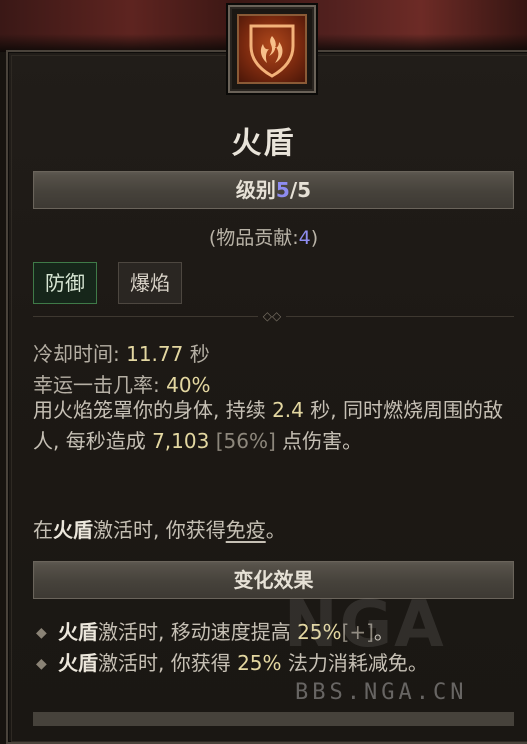 This screenshot has width=527, height=744. What do you see at coordinates (255, 190) in the screenshot?
I see `rank-label: 级别` at bounding box center [255, 190].